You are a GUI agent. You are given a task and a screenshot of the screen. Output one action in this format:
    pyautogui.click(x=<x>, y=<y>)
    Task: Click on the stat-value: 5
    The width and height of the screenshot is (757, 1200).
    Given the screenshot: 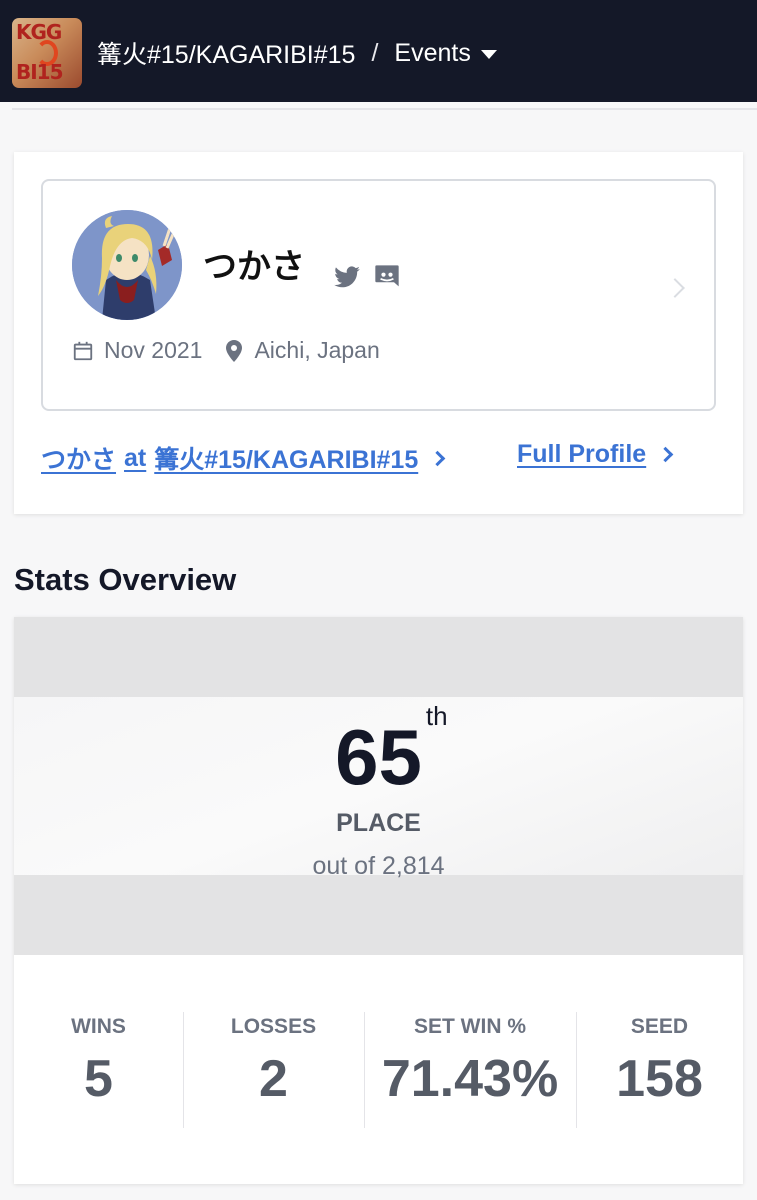 What is the action you would take?
    pyautogui.click(x=98, y=1079)
    